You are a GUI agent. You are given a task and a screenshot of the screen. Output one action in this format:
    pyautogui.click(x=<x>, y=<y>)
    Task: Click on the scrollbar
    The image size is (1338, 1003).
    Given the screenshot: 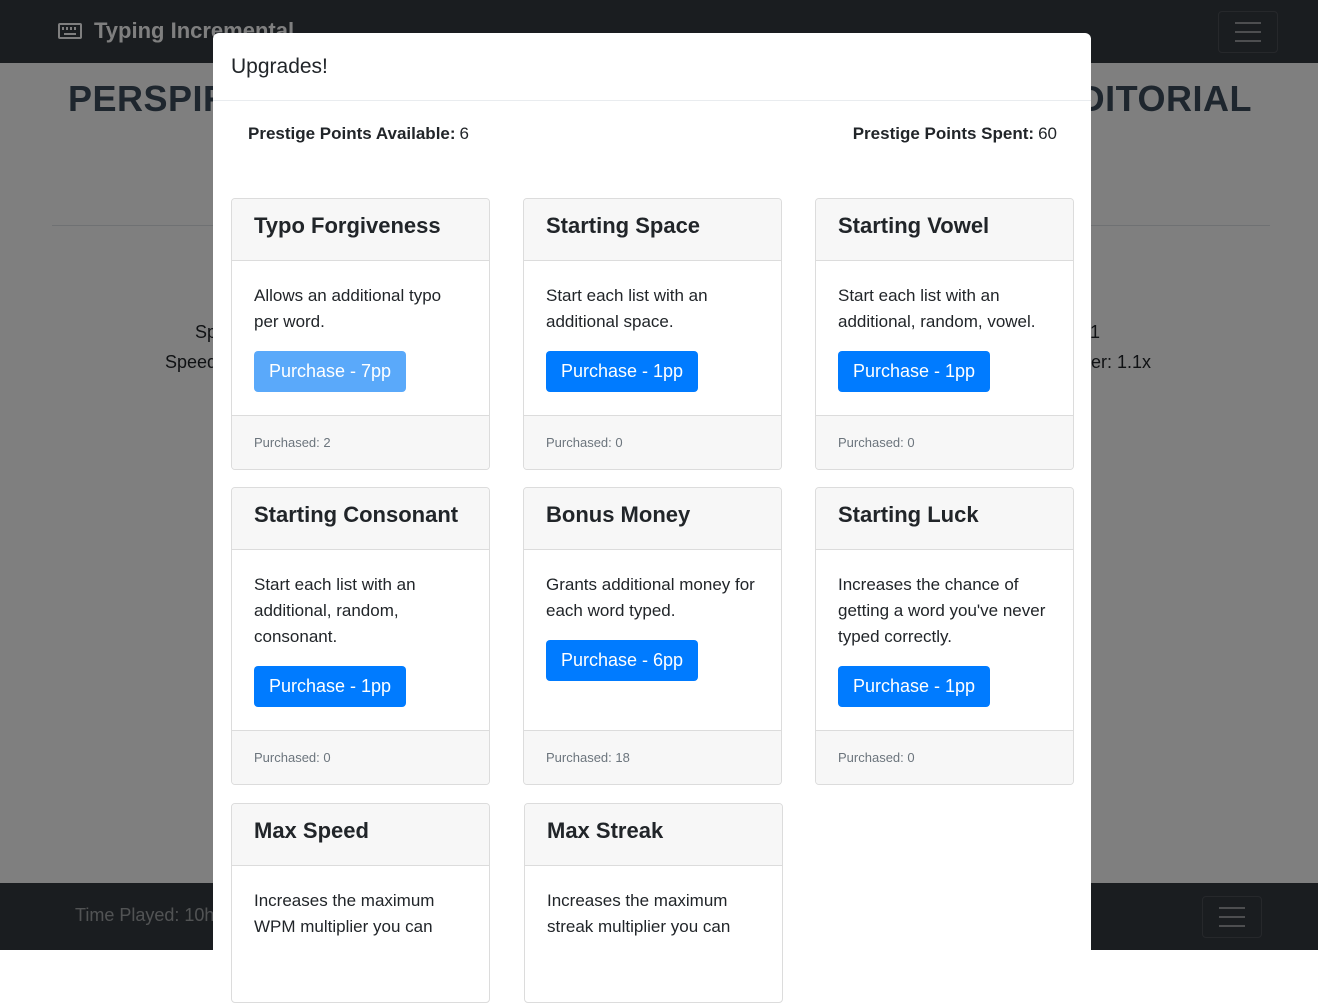 What is the action you would take?
    pyautogui.click(x=1328, y=475)
    